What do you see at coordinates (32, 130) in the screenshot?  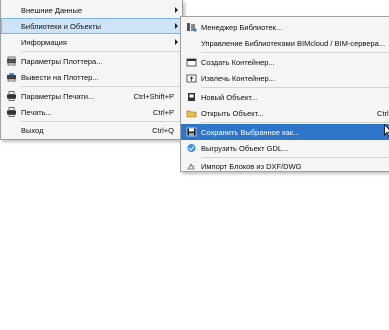 I see `menu-item-label: Выход` at bounding box center [32, 130].